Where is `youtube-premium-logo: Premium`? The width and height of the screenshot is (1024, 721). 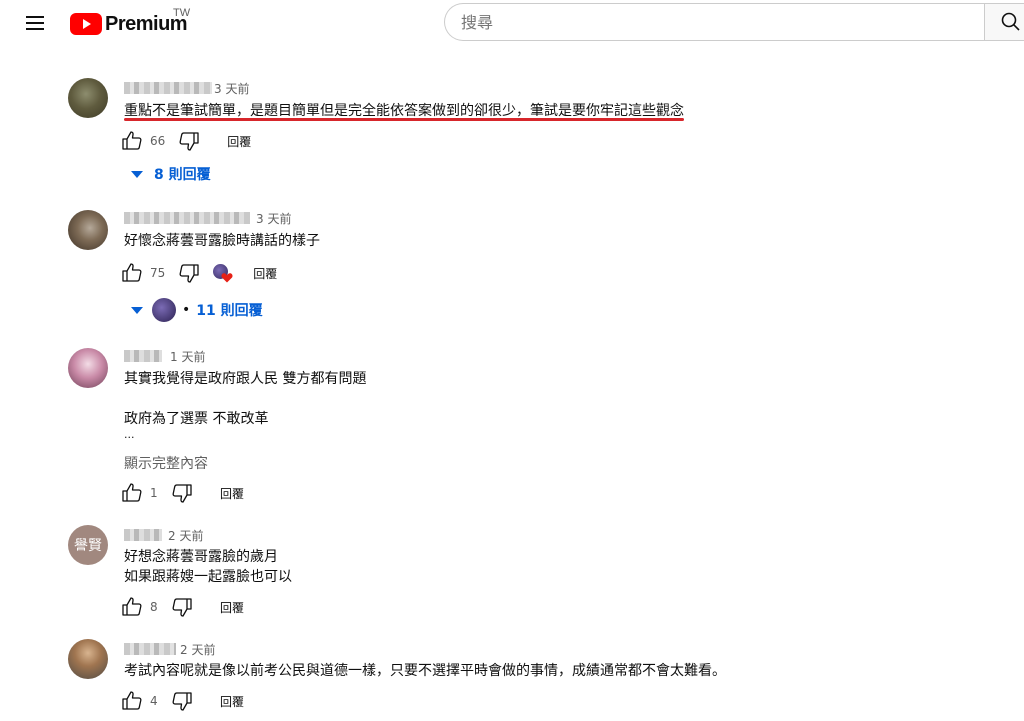
youtube-premium-logo: Premium is located at coordinates (129, 24).